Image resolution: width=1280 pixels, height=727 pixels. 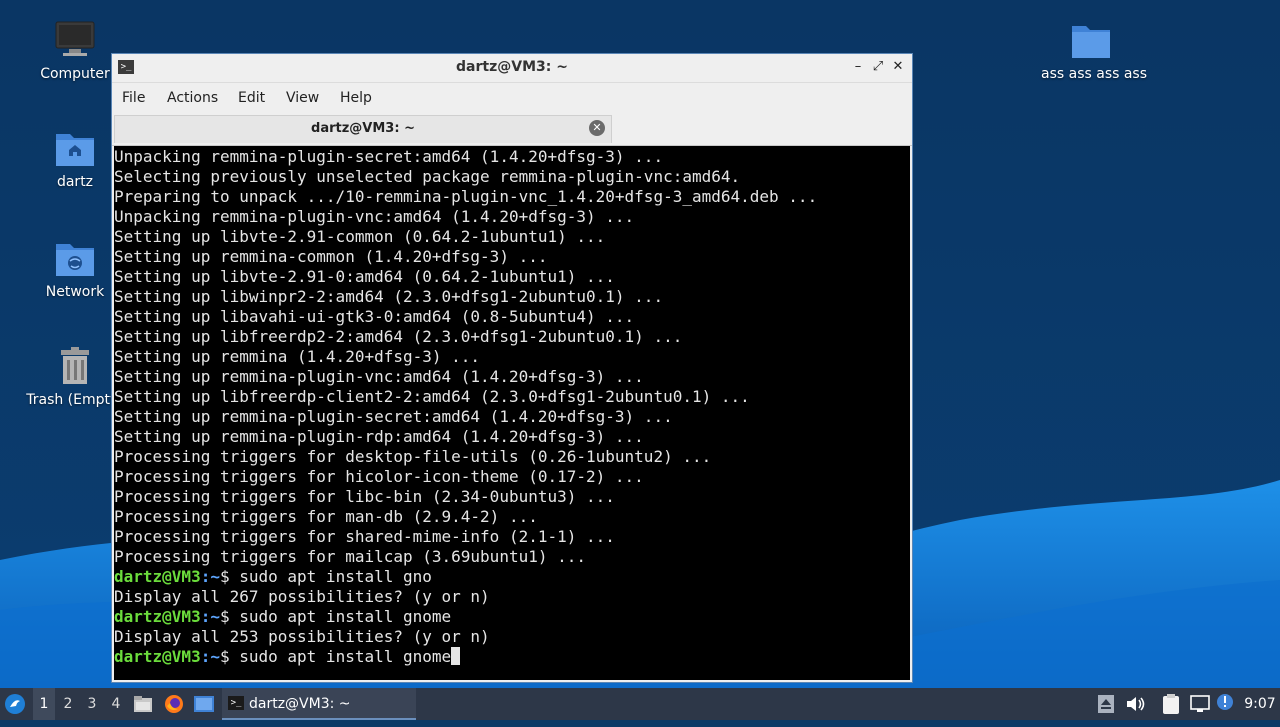 What do you see at coordinates (898, 67) in the screenshot?
I see `close-button: ✕` at bounding box center [898, 67].